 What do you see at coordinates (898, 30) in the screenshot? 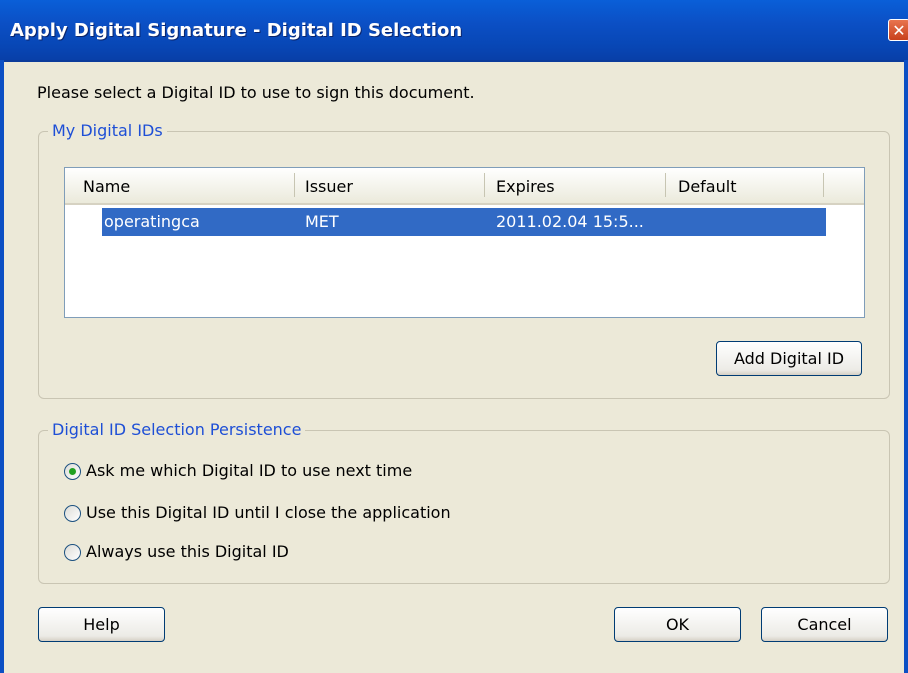
I see `close-icon: ✕` at bounding box center [898, 30].